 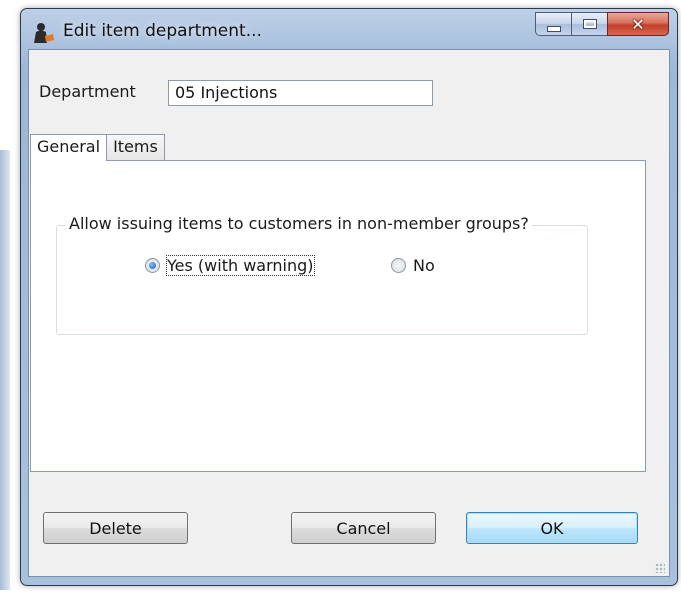 I want to click on maximize-icon, so click(x=589, y=24).